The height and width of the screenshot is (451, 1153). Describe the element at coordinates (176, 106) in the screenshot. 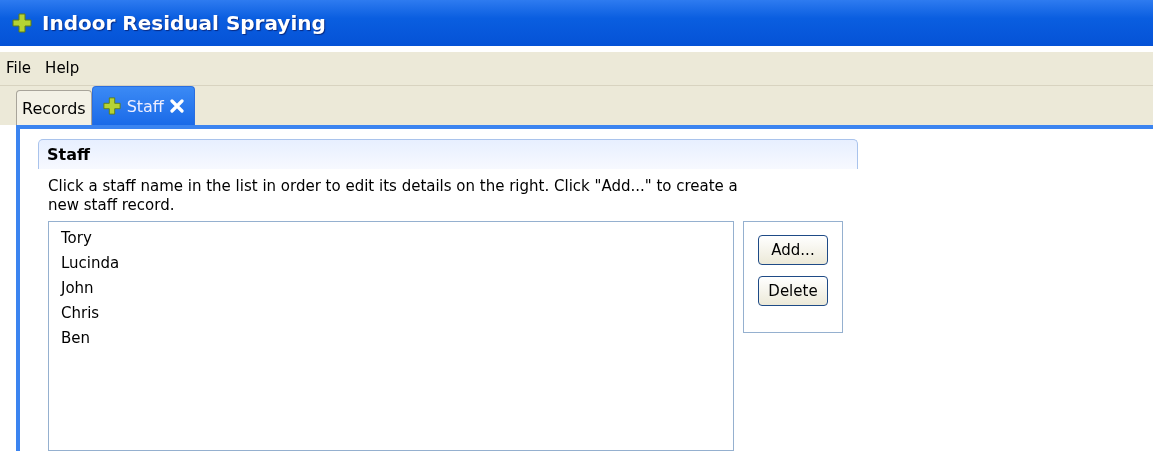

I see `close-icon` at that location.